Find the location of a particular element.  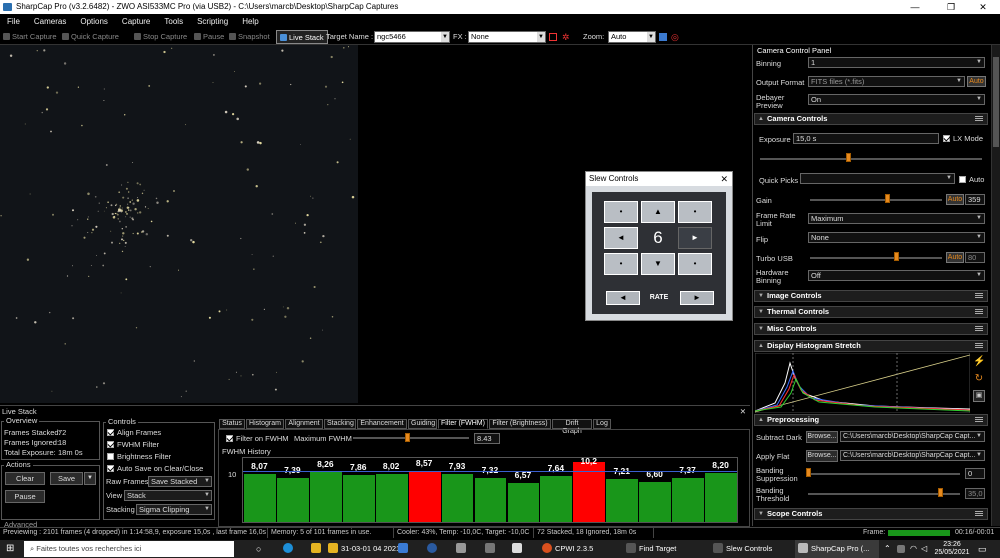

menu-tools: Tools is located at coordinates (173, 21).